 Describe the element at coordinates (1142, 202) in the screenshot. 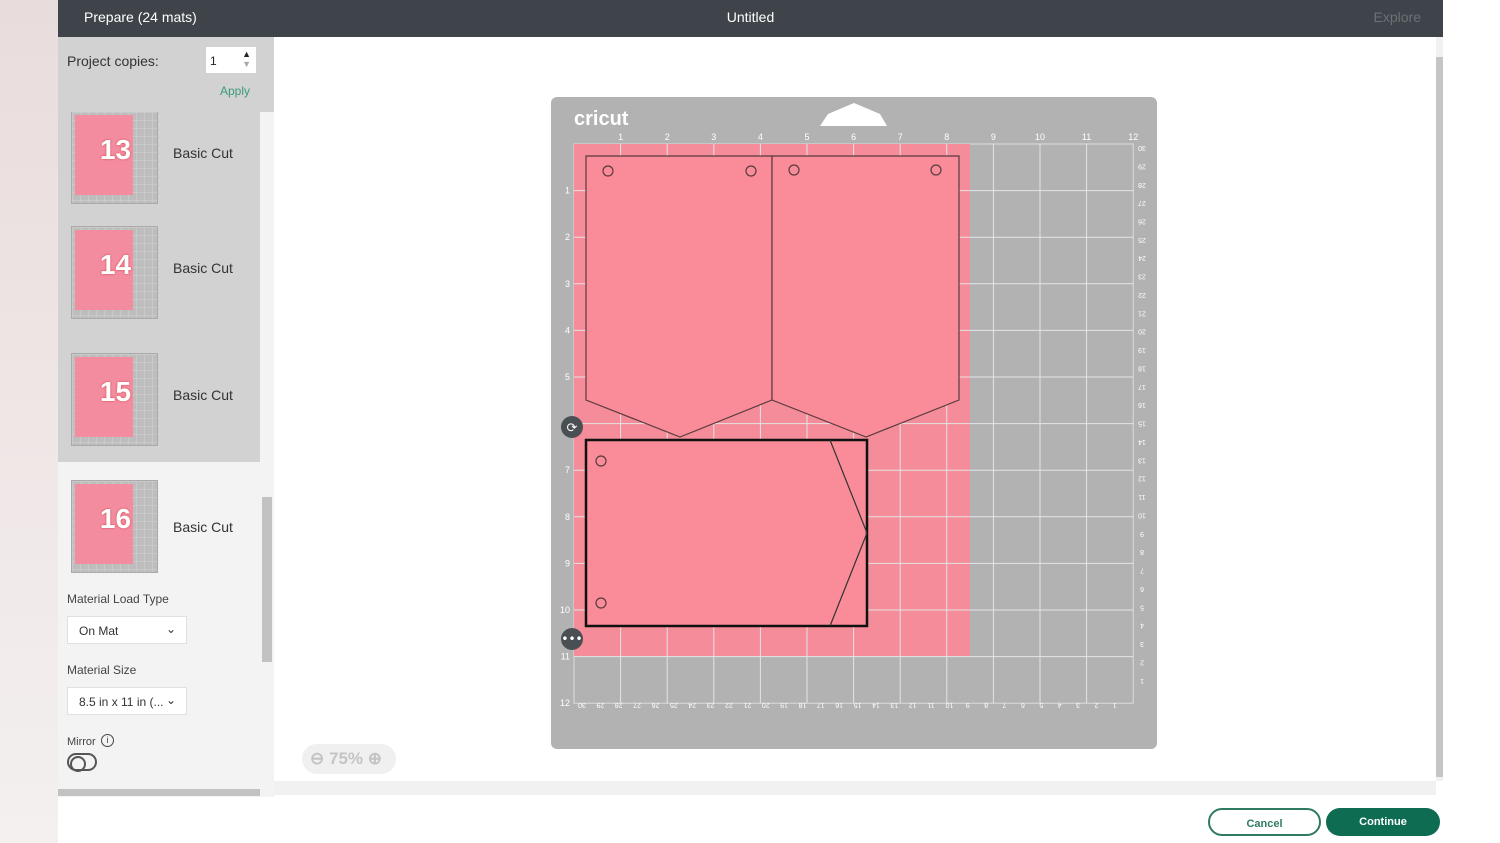

I see `cm-tick-right: 27` at that location.